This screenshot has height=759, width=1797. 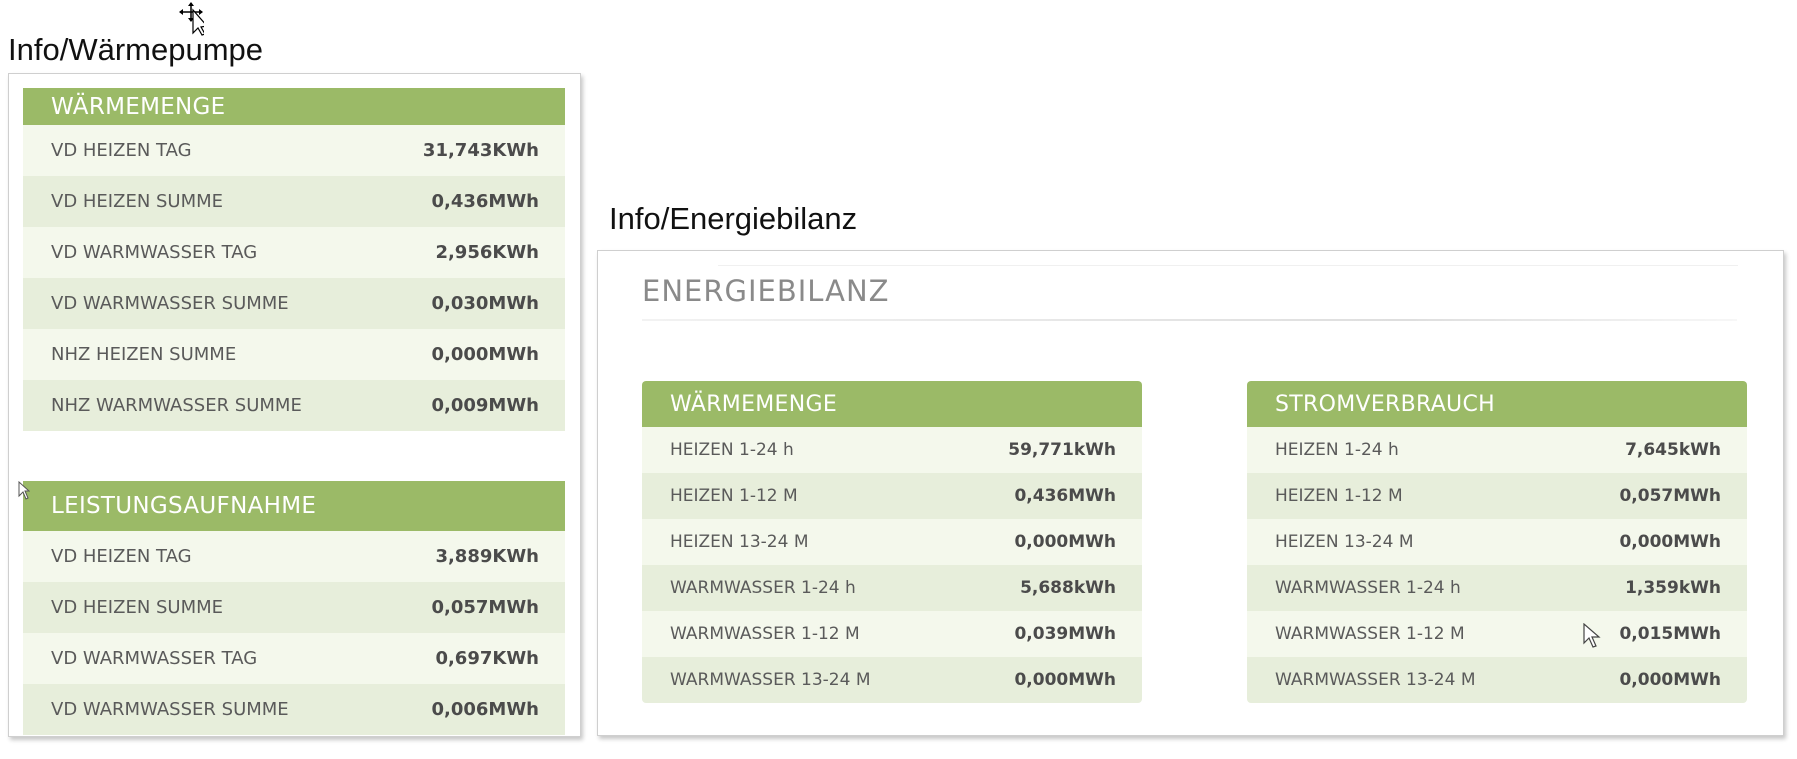 I want to click on waermemenge-header: WÄRMEMENGE, so click(x=294, y=106).